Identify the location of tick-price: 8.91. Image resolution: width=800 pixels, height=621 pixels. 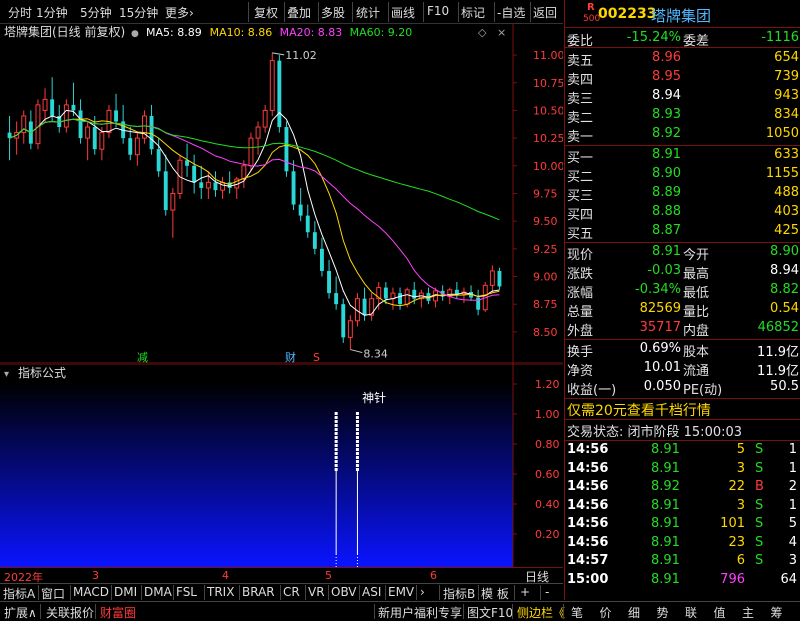
(665, 449).